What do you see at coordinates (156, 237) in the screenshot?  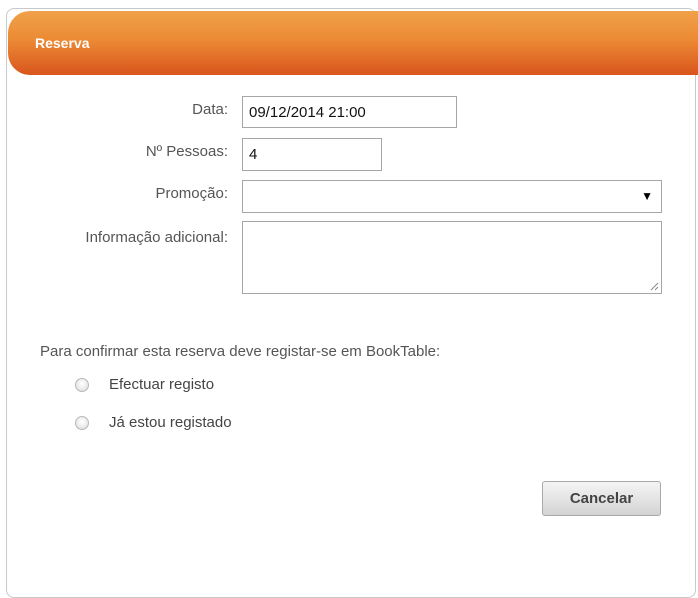 I see `info-label: Informação adicional:` at bounding box center [156, 237].